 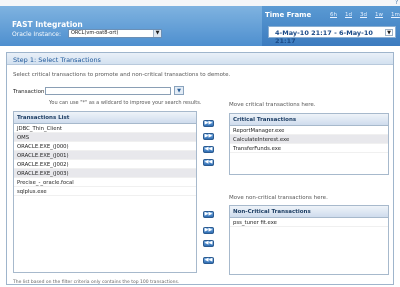 I want to click on list-item: TransferFunds.exe, so click(x=309, y=148).